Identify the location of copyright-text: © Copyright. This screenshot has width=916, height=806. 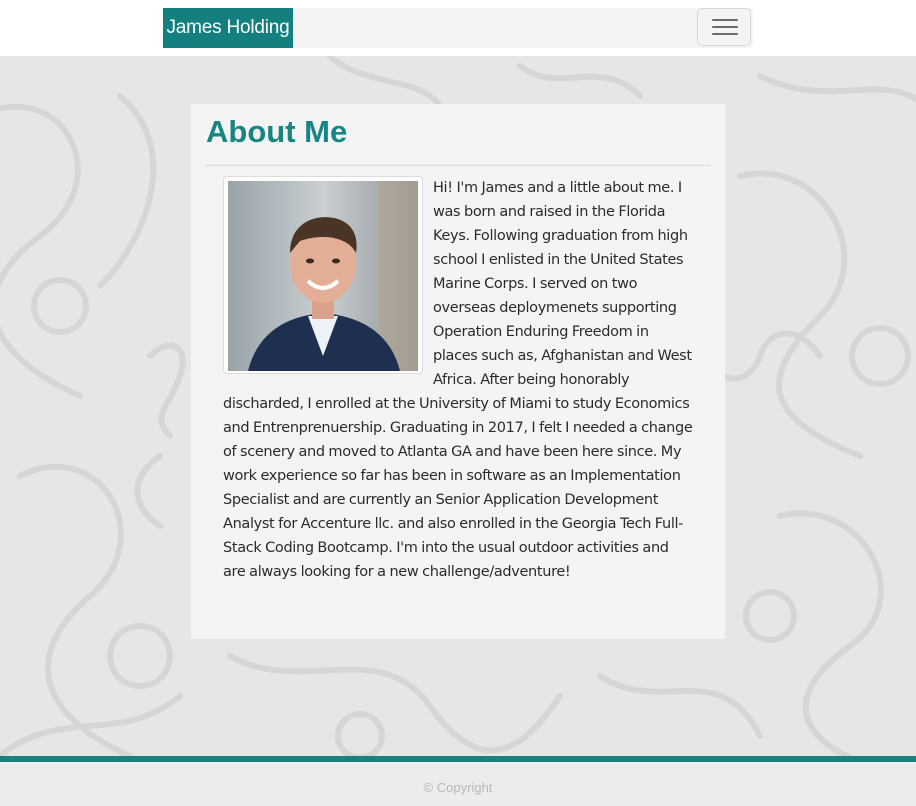
(458, 787).